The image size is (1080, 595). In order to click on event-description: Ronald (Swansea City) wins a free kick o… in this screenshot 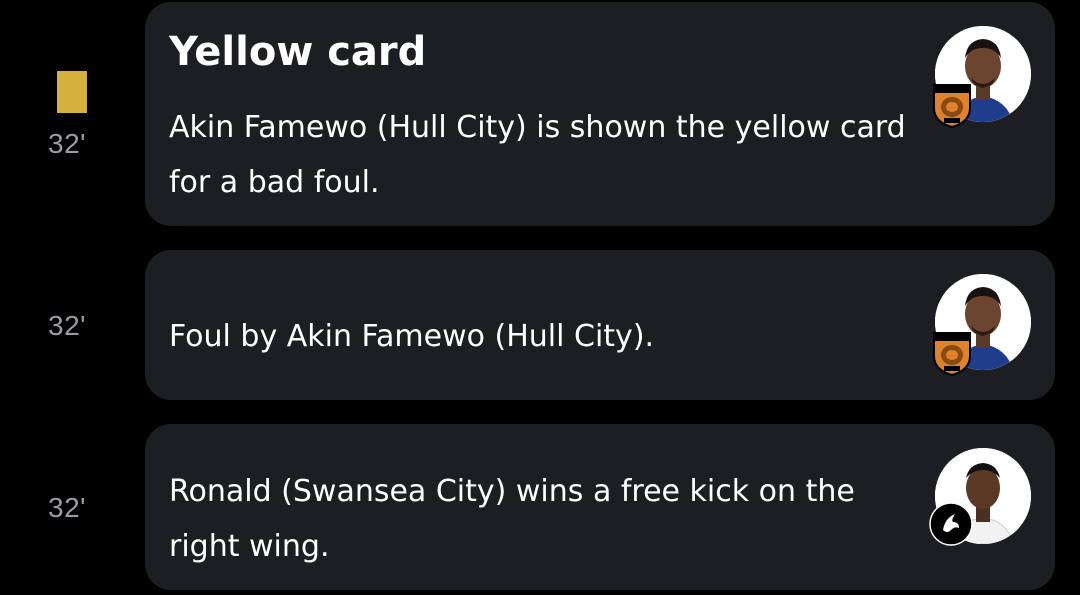, I will do `click(512, 519)`.